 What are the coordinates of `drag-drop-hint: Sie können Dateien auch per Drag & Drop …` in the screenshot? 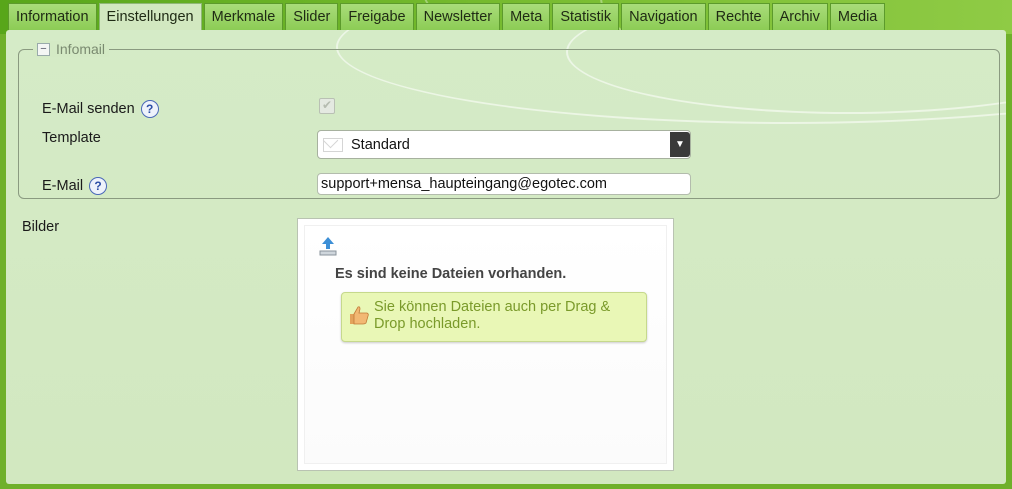 It's located at (494, 317).